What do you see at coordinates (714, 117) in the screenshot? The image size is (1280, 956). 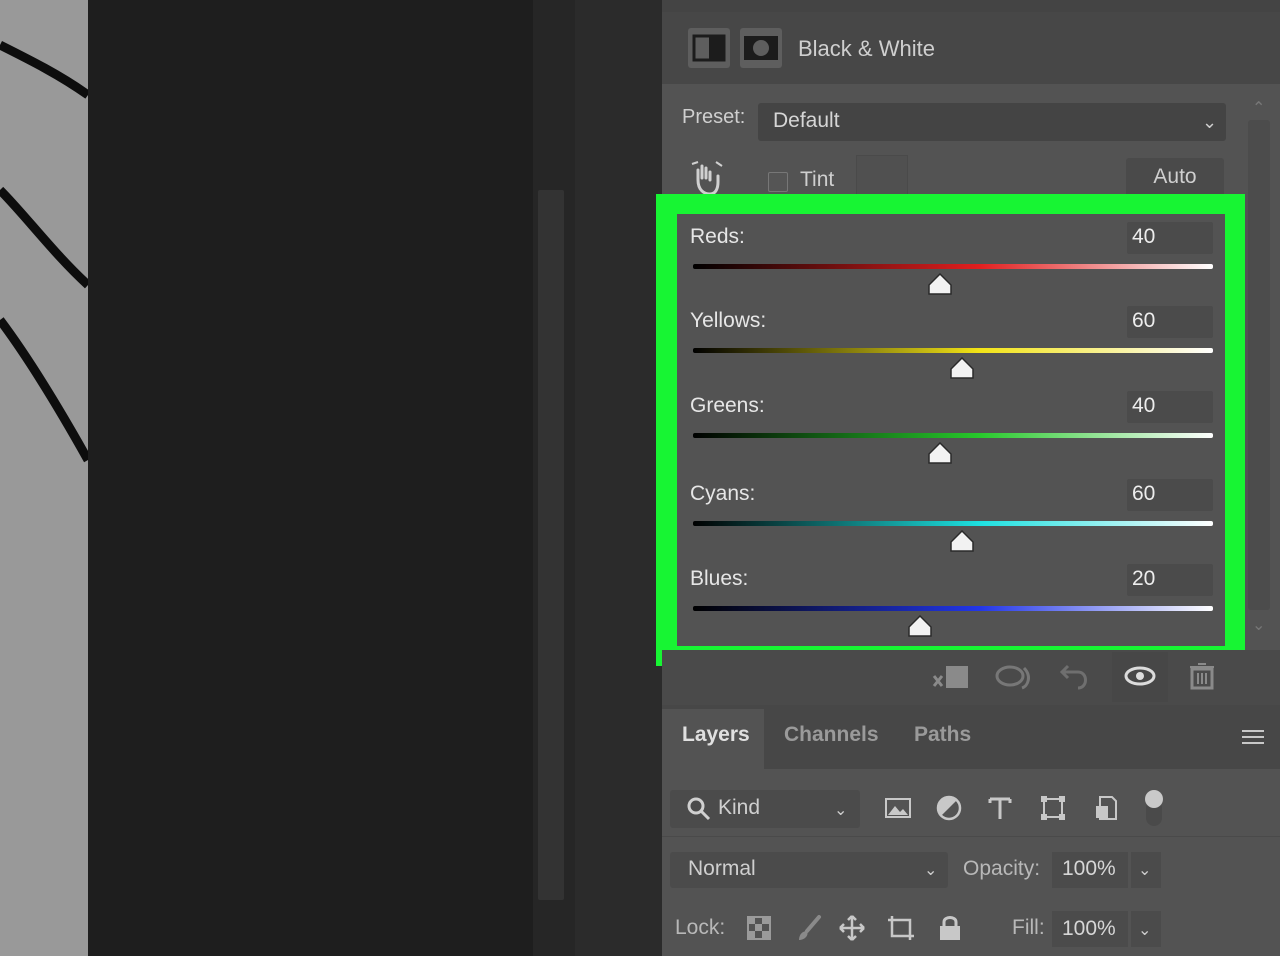 I see `preset-label: Preset:` at bounding box center [714, 117].